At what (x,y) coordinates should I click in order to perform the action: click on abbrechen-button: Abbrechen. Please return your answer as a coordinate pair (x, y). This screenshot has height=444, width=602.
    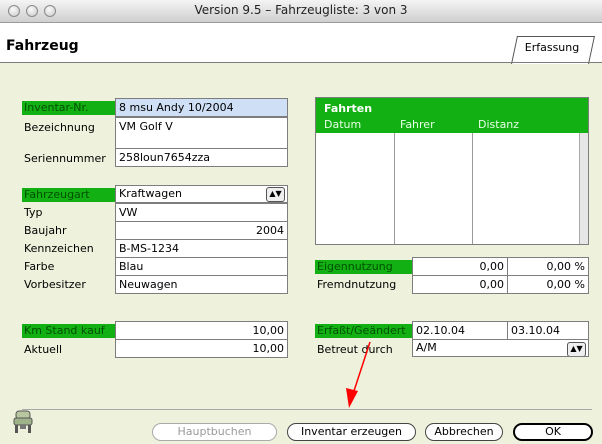
    Looking at the image, I should click on (464, 432).